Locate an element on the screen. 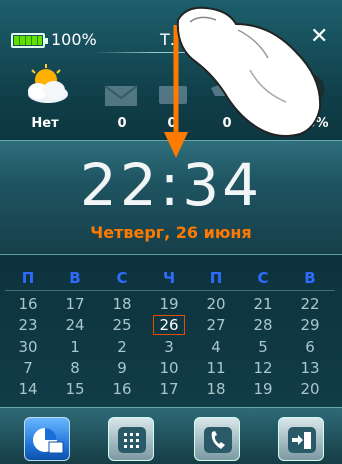 This screenshot has height=464, width=342. dock-bar is located at coordinates (171, 435).